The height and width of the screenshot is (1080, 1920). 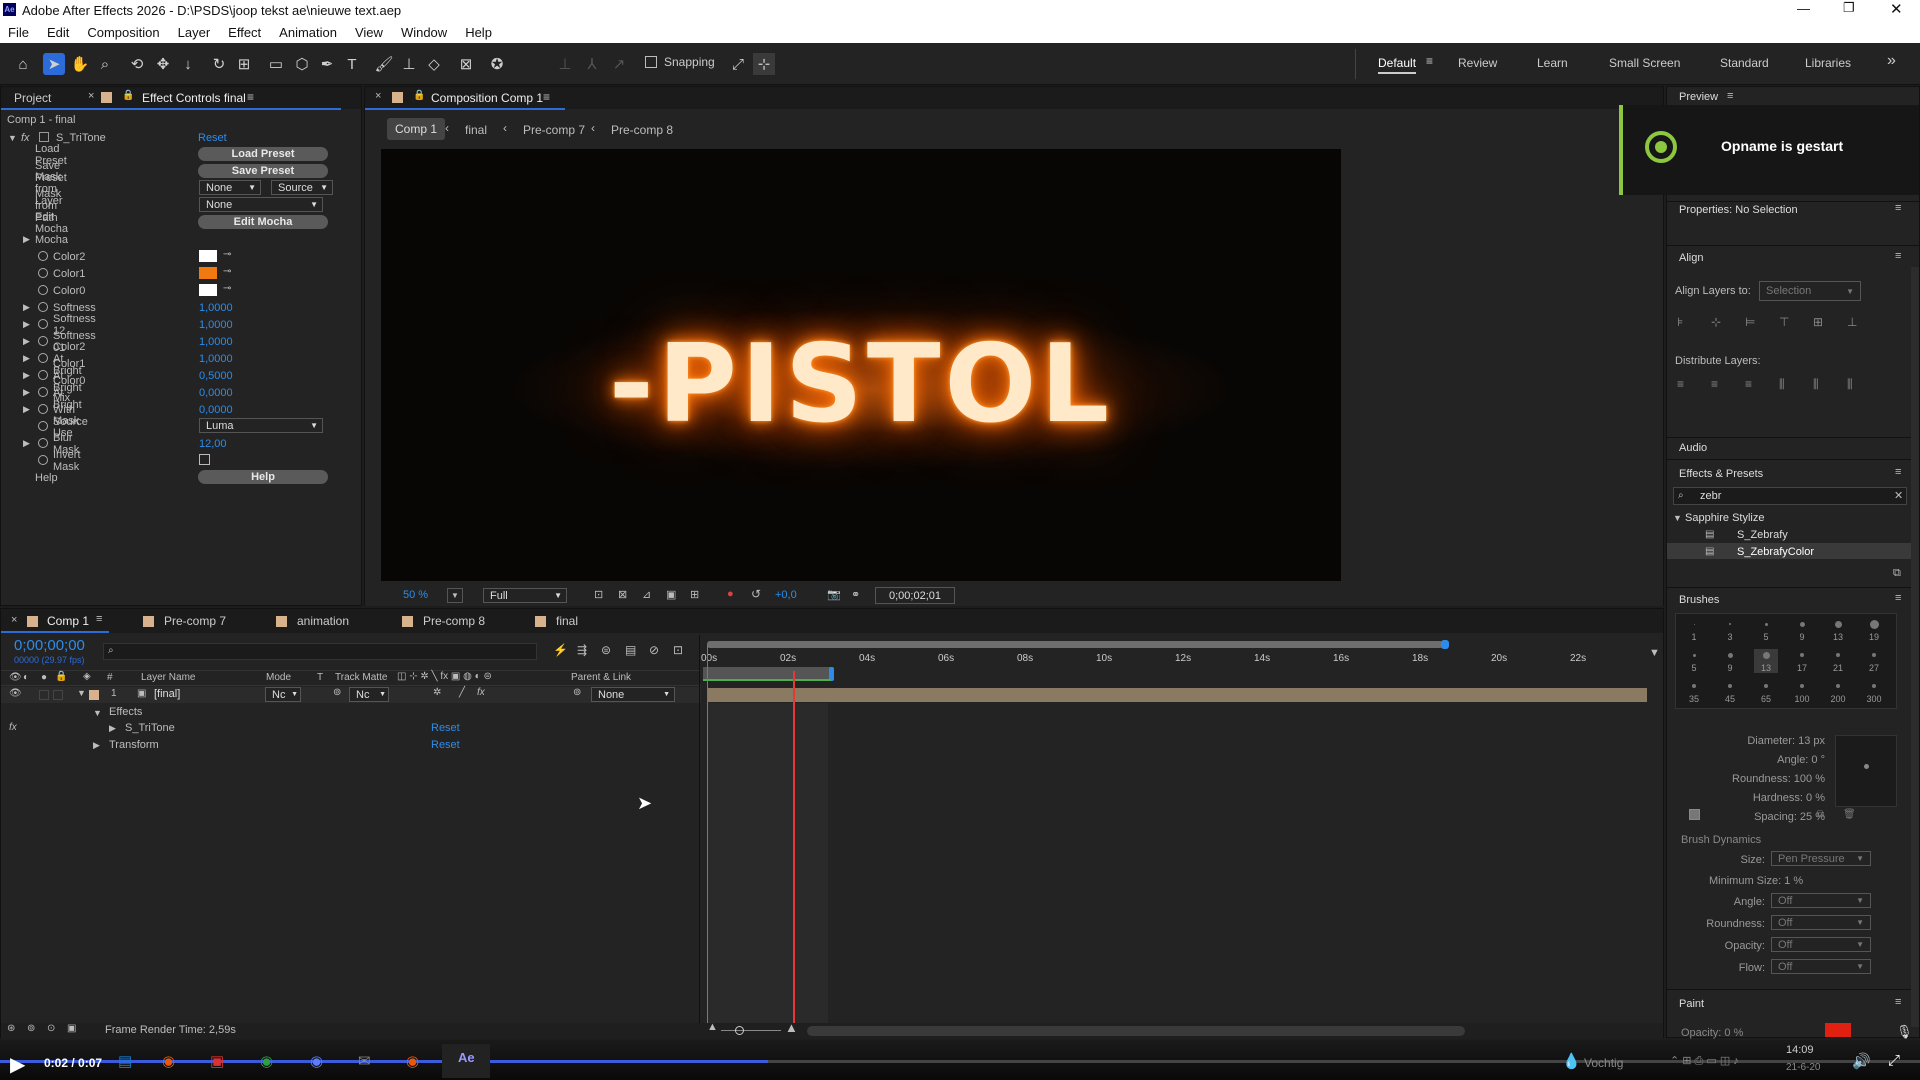 I want to click on menu-view: View, so click(x=369, y=32).